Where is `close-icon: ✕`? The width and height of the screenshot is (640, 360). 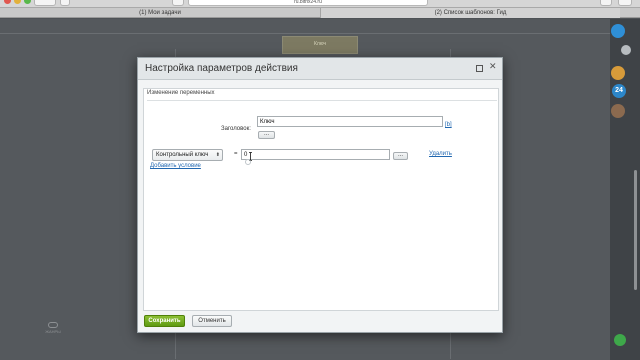 close-icon: ✕ is located at coordinates (493, 66).